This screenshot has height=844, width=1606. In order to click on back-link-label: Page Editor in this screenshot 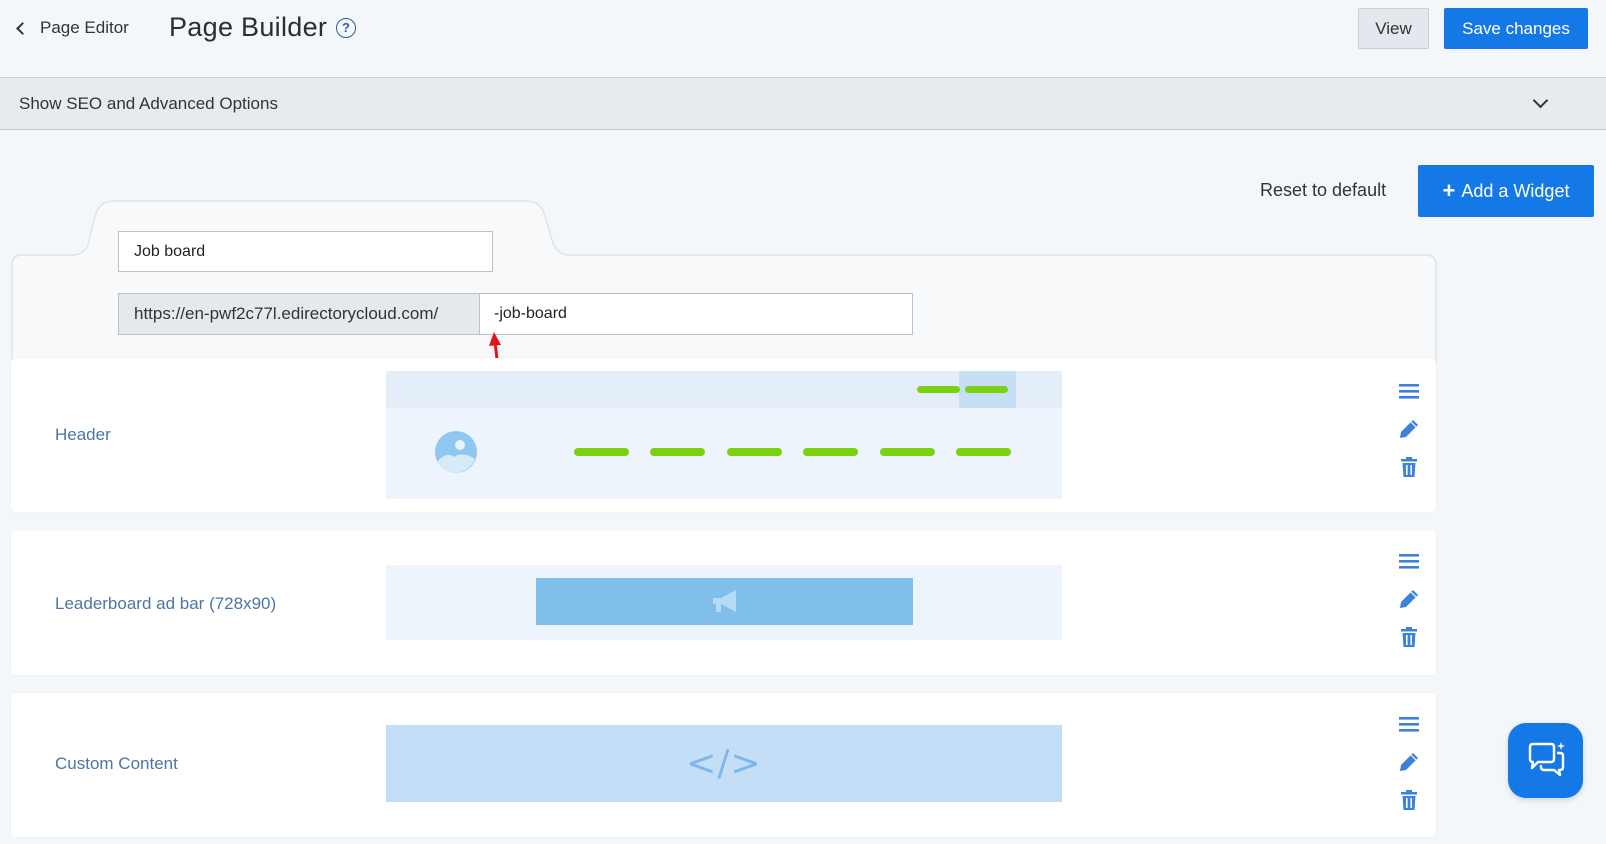, I will do `click(84, 27)`.